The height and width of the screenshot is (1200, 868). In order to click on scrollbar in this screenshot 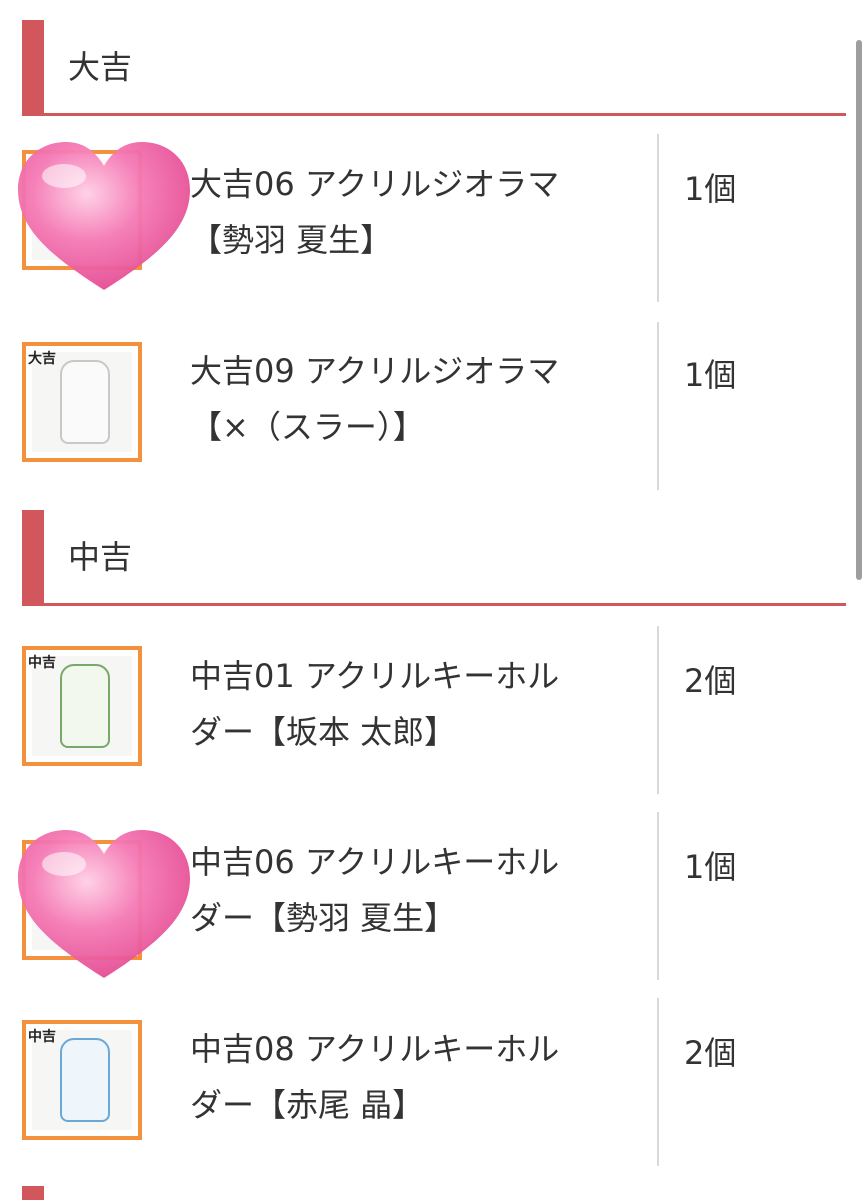, I will do `click(859, 310)`.